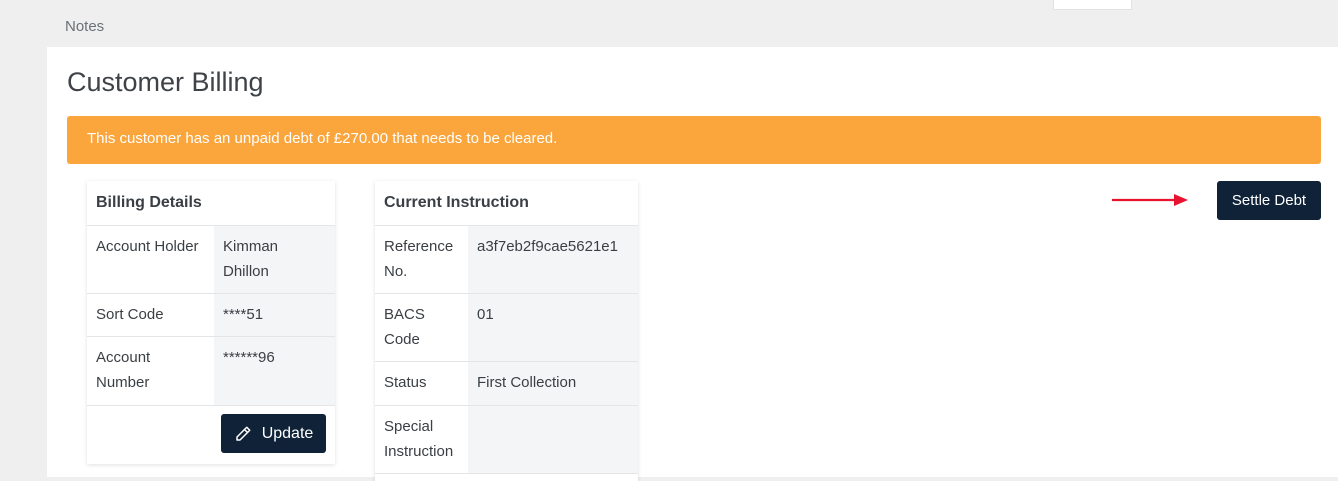 The image size is (1338, 481). I want to click on settle-debt-button: Settle Debt, so click(1269, 200).